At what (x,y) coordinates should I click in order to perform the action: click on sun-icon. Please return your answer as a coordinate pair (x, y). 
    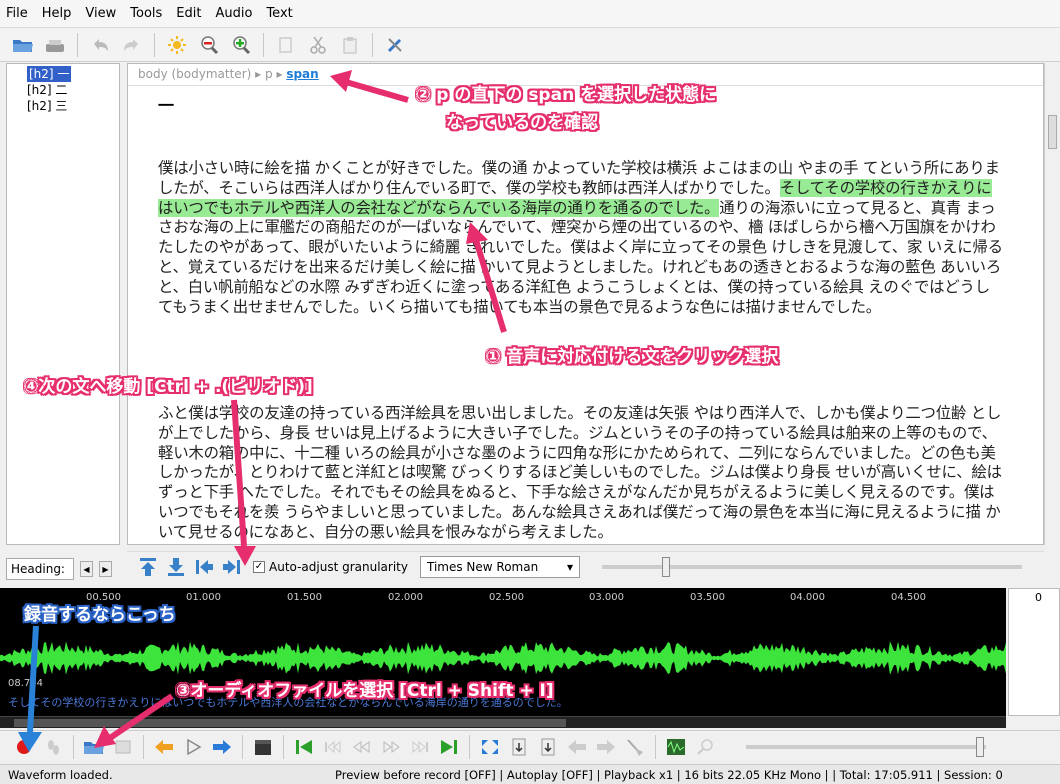
    Looking at the image, I should click on (177, 45).